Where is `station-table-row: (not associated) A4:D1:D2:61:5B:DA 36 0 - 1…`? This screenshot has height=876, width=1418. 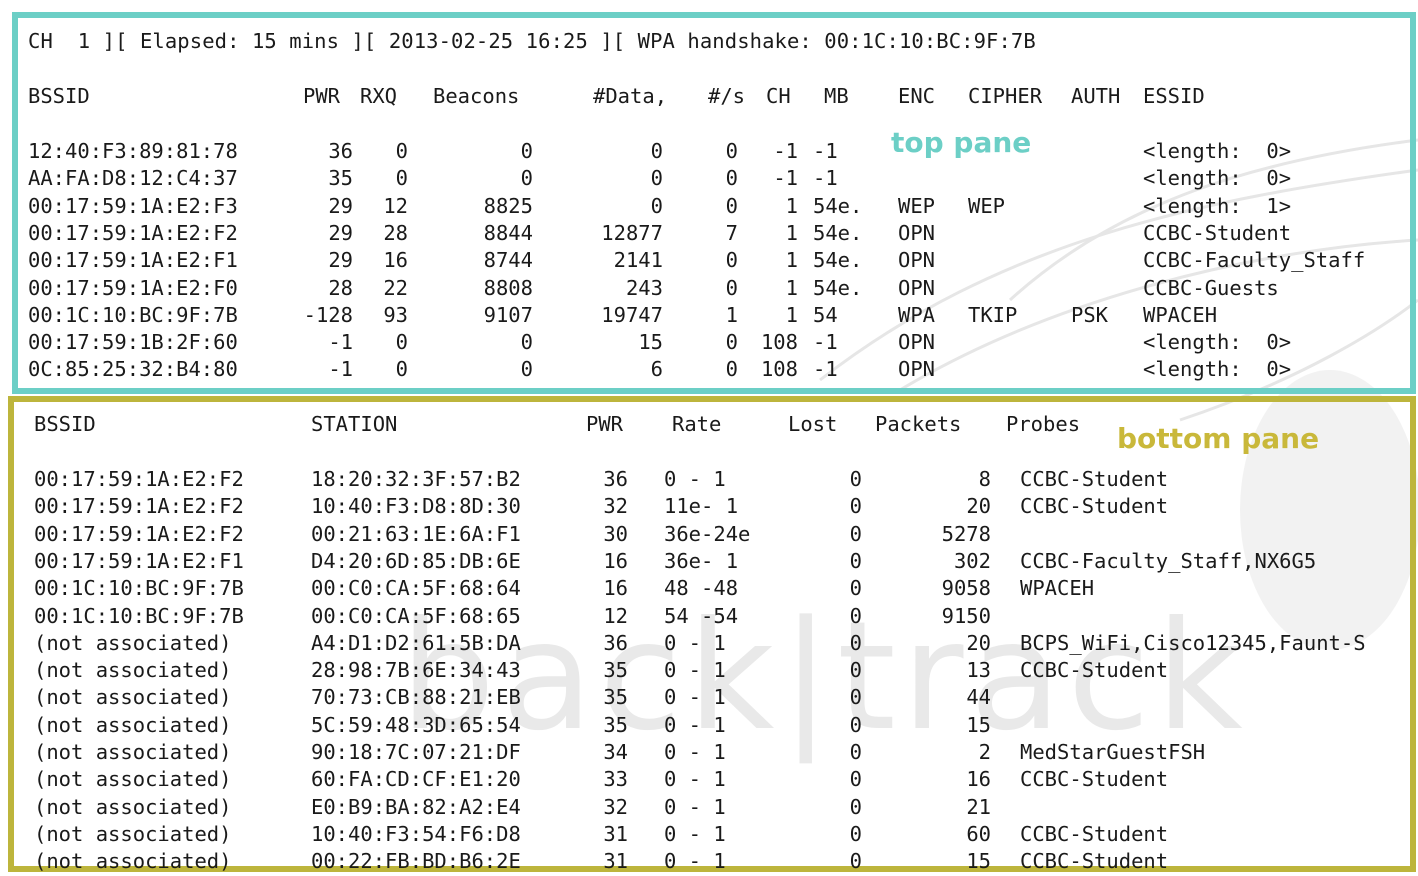 station-table-row: (not associated) A4:D1:D2:61:5B:DA 36 0 - 1… is located at coordinates (712, 643).